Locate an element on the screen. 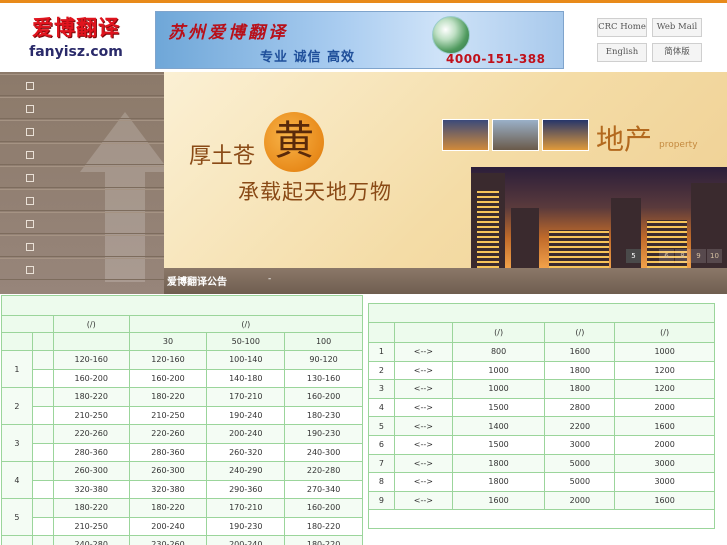  table-row: 210-250 200-240 190-230 180-220 is located at coordinates (182, 526).